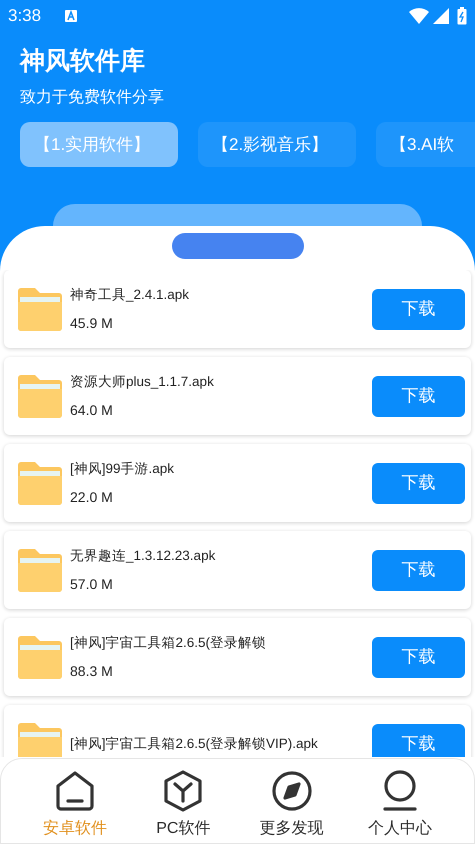 Image resolution: width=475 pixels, height=844 pixels. I want to click on nav-tab: 个人中心, so click(400, 806).